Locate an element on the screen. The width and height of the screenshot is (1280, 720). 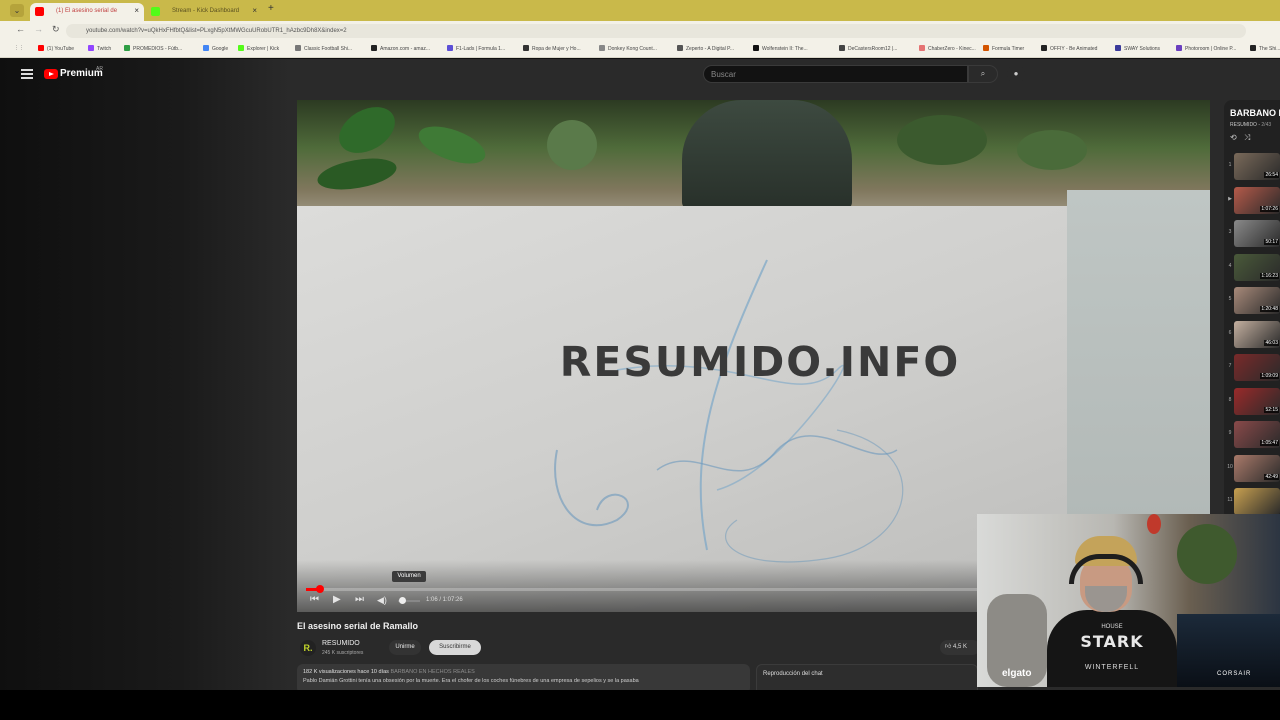
bookmark-item: (1) YouTube is located at coordinates (56, 48).